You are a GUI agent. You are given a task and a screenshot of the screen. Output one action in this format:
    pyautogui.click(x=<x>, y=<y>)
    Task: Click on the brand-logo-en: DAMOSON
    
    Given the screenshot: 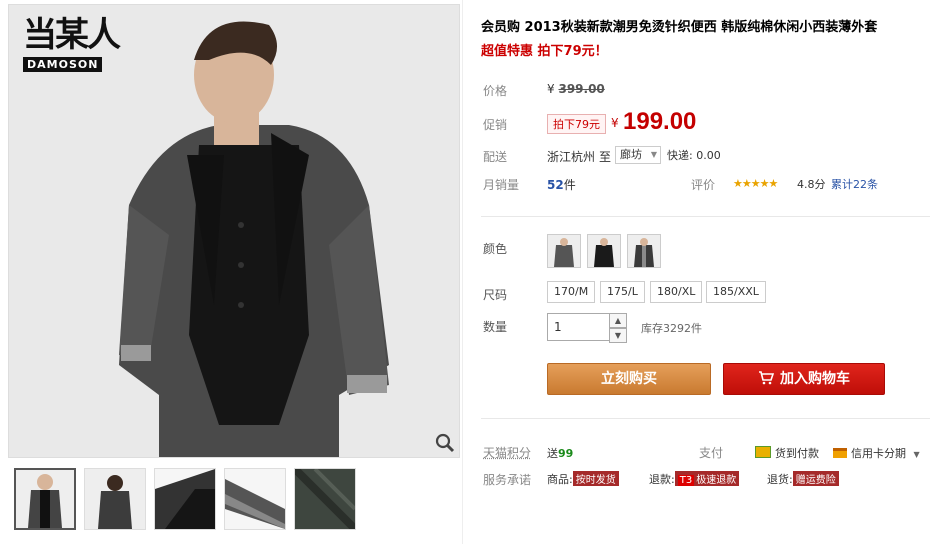 What is the action you would take?
    pyautogui.click(x=63, y=64)
    